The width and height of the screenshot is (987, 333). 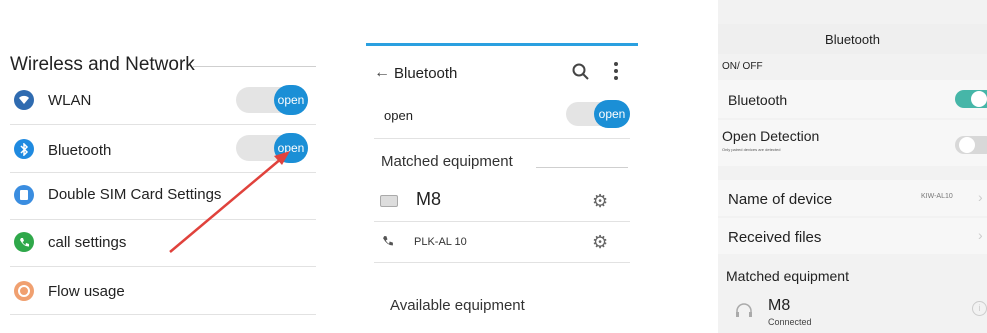 What do you see at coordinates (744, 312) in the screenshot?
I see `headphones-icon` at bounding box center [744, 312].